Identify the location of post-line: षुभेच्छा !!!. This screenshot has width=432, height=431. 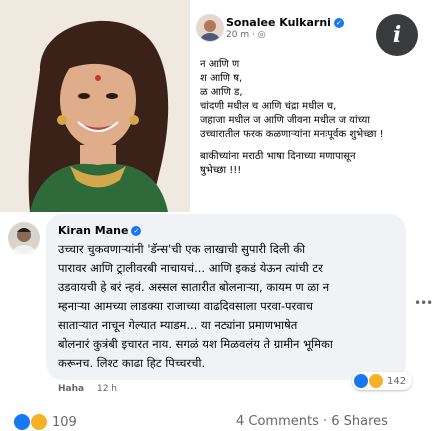
(221, 170).